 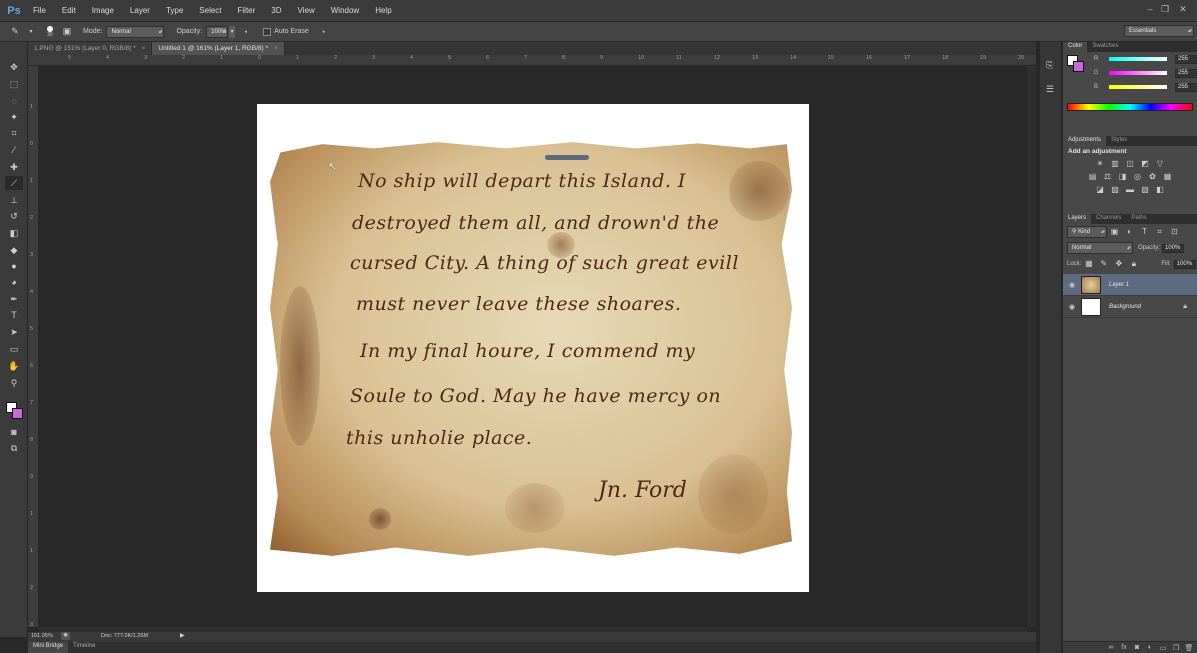 What do you see at coordinates (306, 10) in the screenshot?
I see `menu-view: View` at bounding box center [306, 10].